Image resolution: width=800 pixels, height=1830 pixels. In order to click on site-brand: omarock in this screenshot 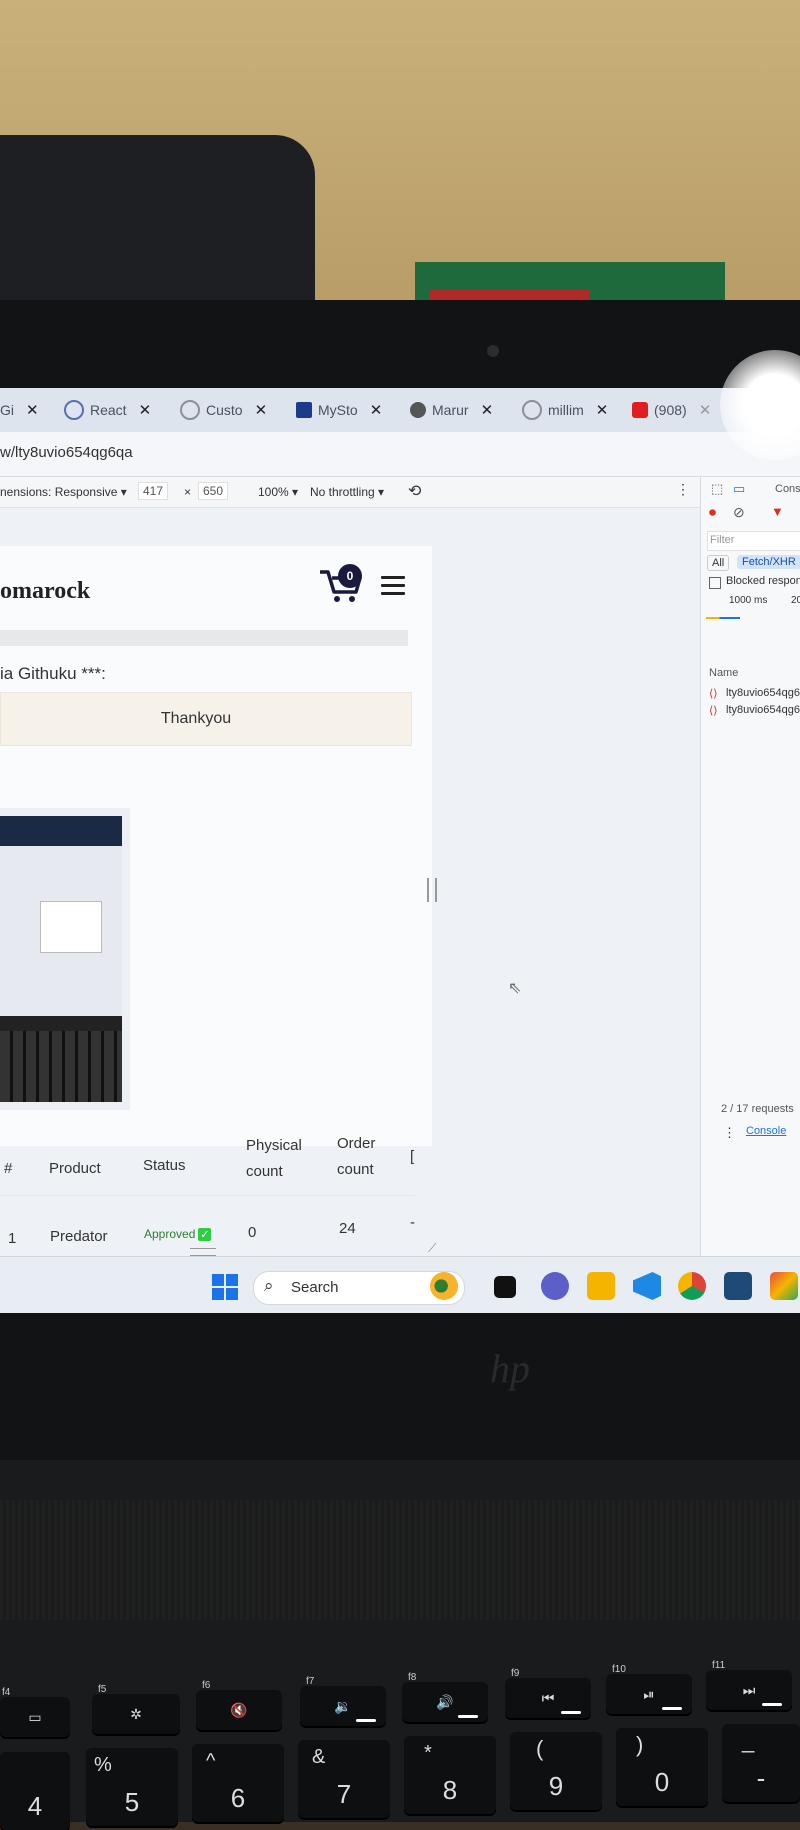, I will do `click(45, 591)`.